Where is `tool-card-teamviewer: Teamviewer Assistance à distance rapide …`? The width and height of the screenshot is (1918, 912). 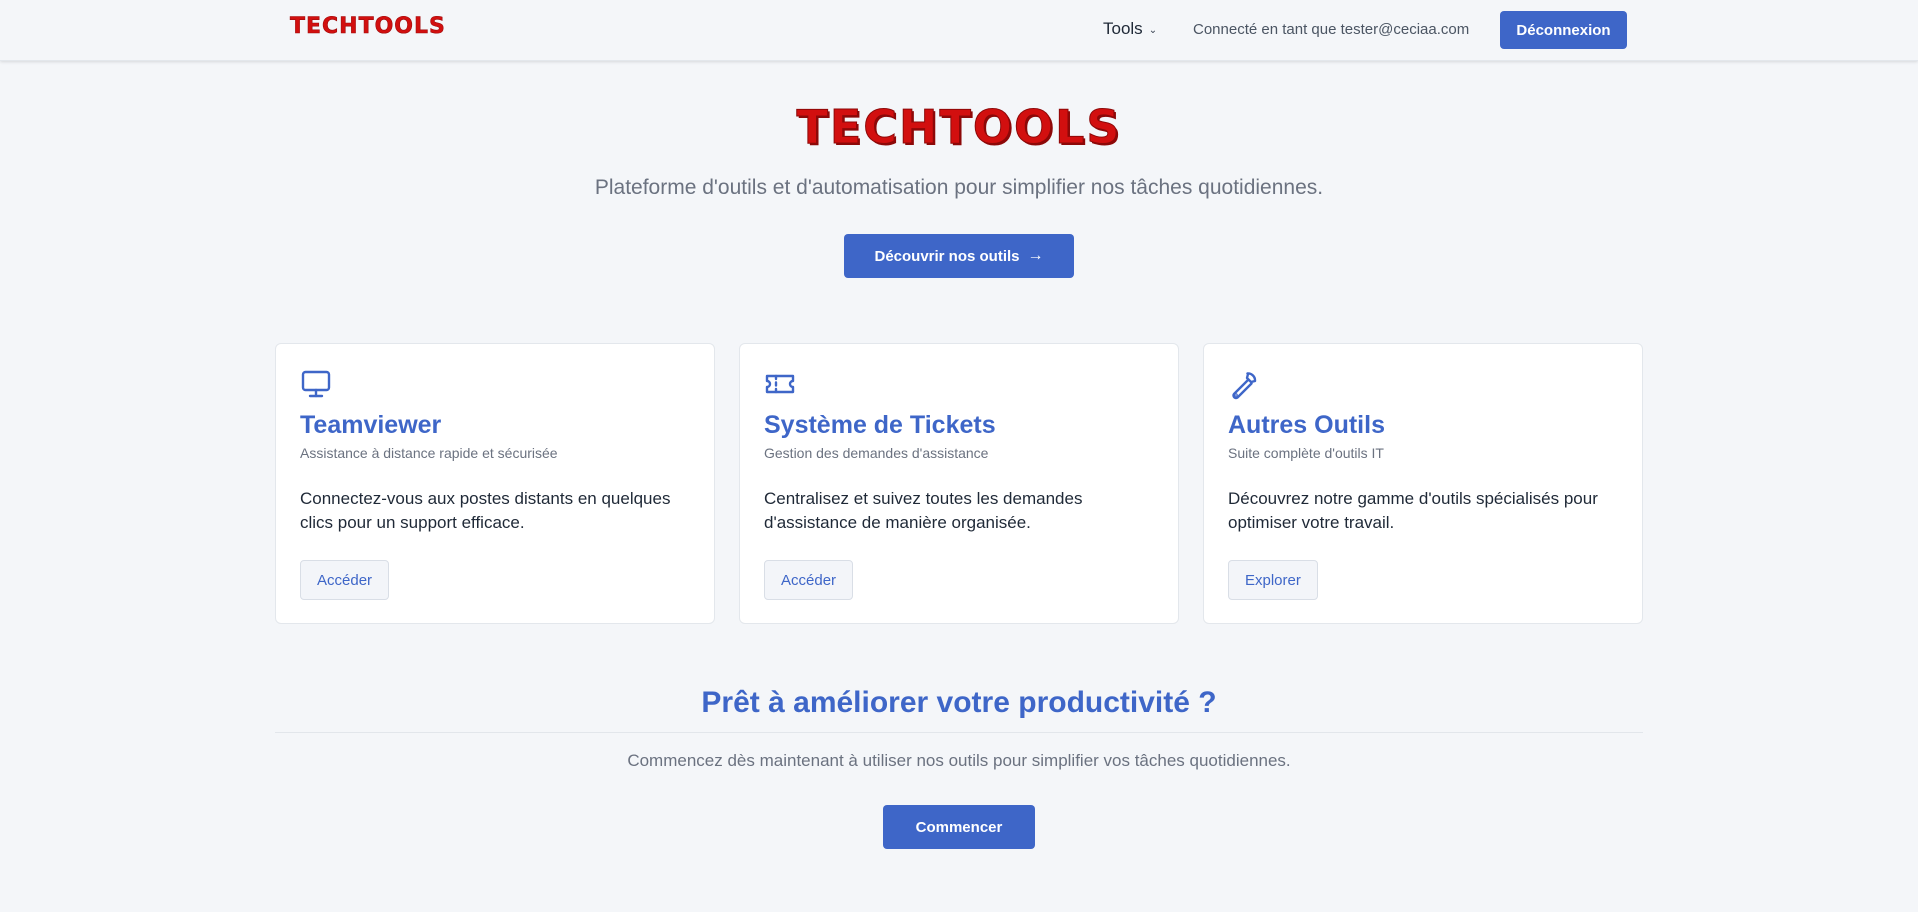
tool-card-teamviewer: Teamviewer Assistance à distance rapide … is located at coordinates (495, 483).